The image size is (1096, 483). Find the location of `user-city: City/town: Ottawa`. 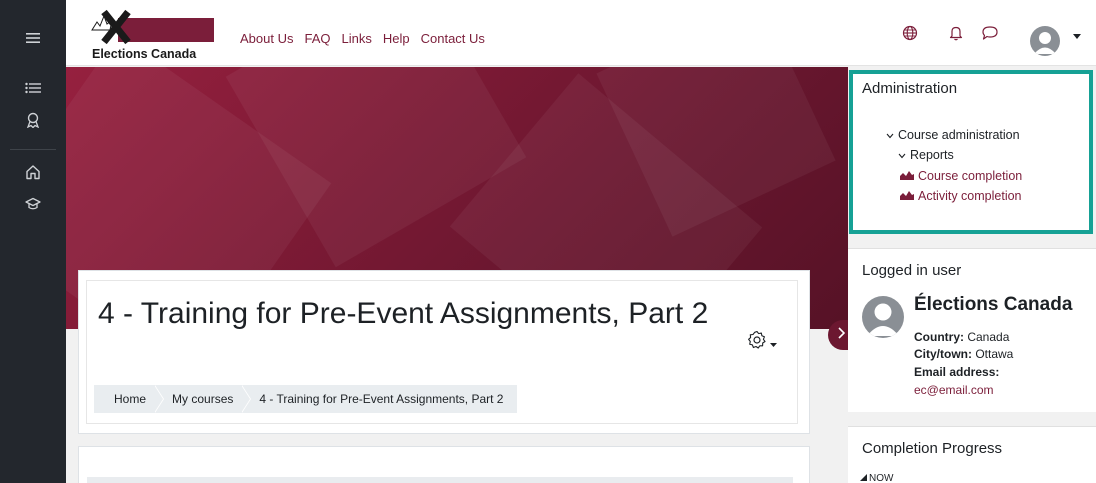

user-city: City/town: Ottawa is located at coordinates (963, 354).